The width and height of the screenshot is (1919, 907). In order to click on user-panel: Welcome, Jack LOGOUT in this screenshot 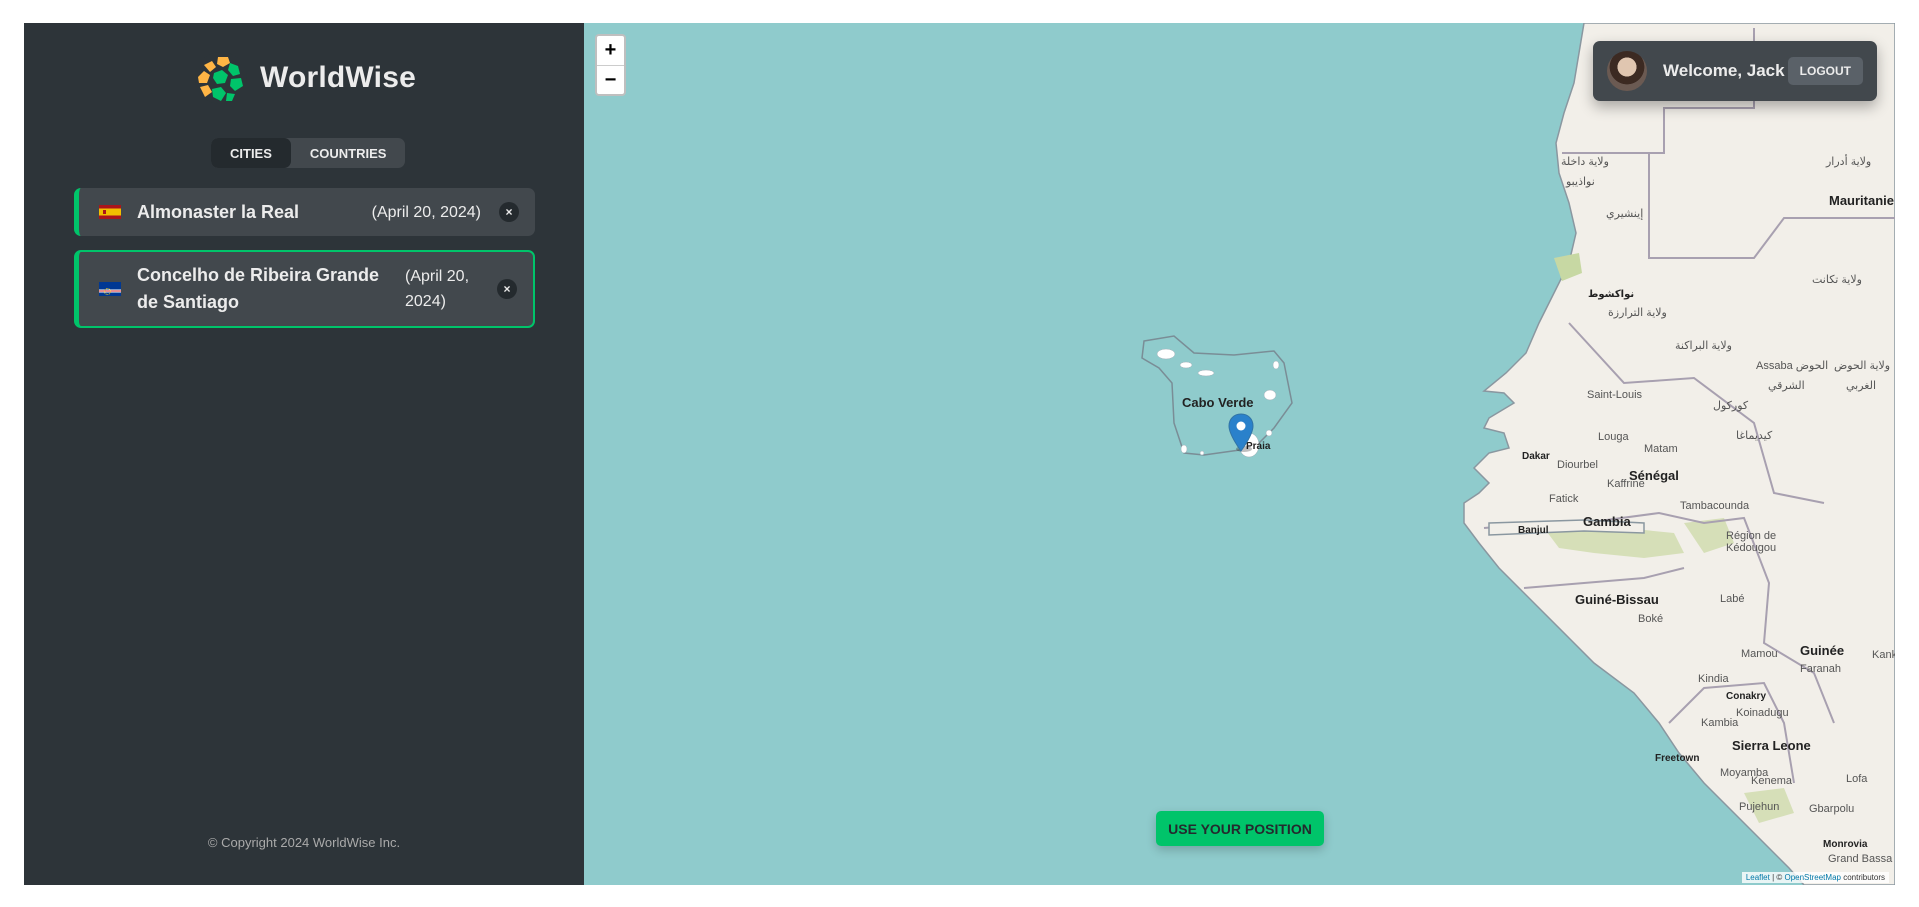, I will do `click(1735, 71)`.